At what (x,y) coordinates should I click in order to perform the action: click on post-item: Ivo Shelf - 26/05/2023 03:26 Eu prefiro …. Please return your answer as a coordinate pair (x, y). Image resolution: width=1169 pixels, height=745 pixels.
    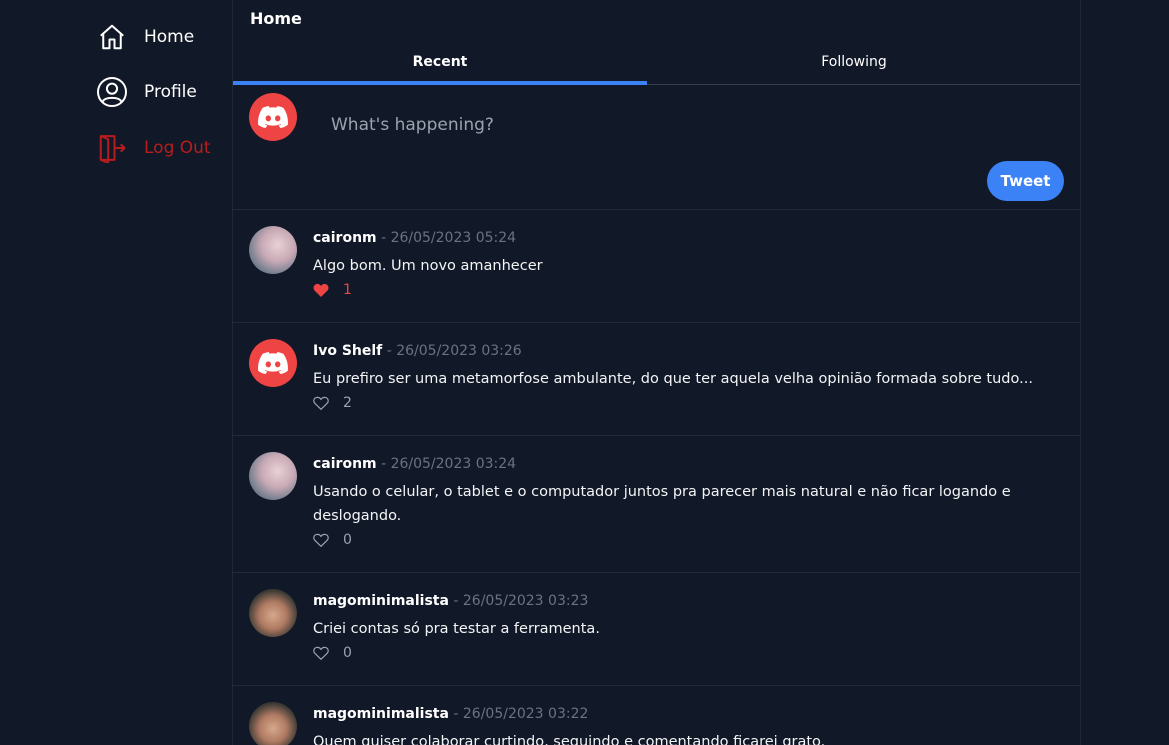
    Looking at the image, I should click on (656, 379).